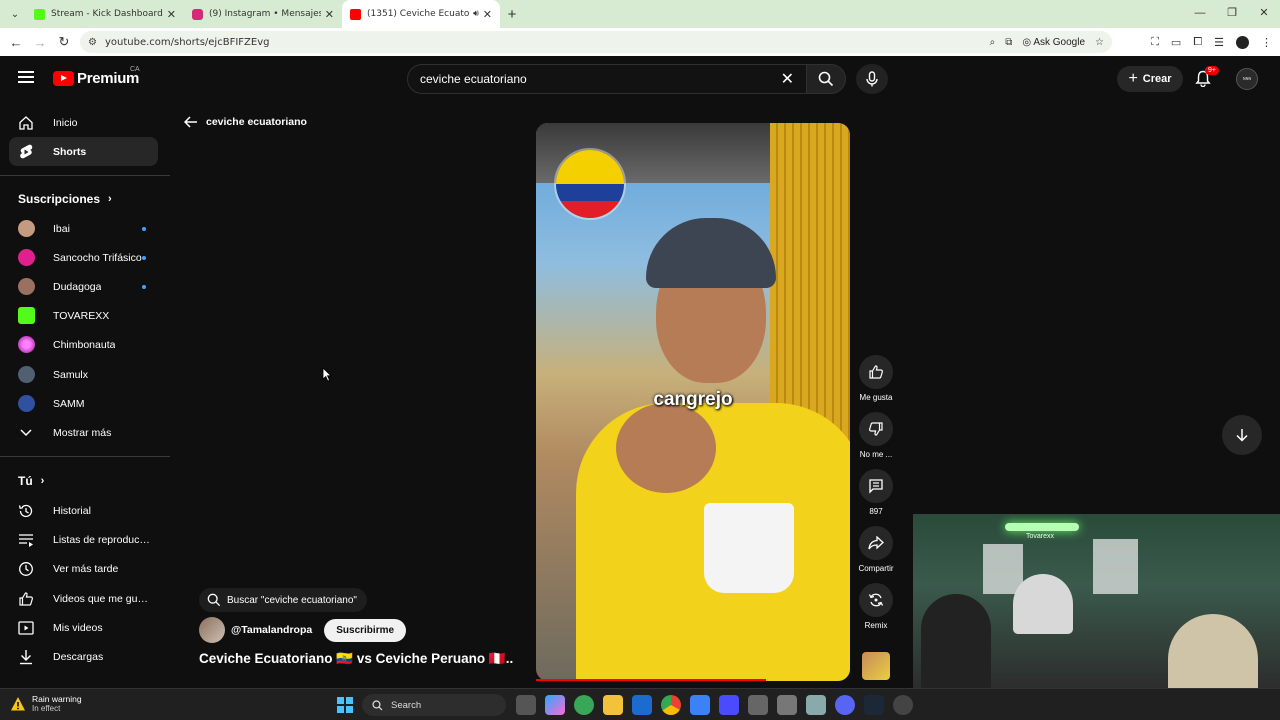 This screenshot has height=720, width=1280. Describe the element at coordinates (1099, 42) in the screenshot. I see `bookmark-star-icon: ☆` at that location.